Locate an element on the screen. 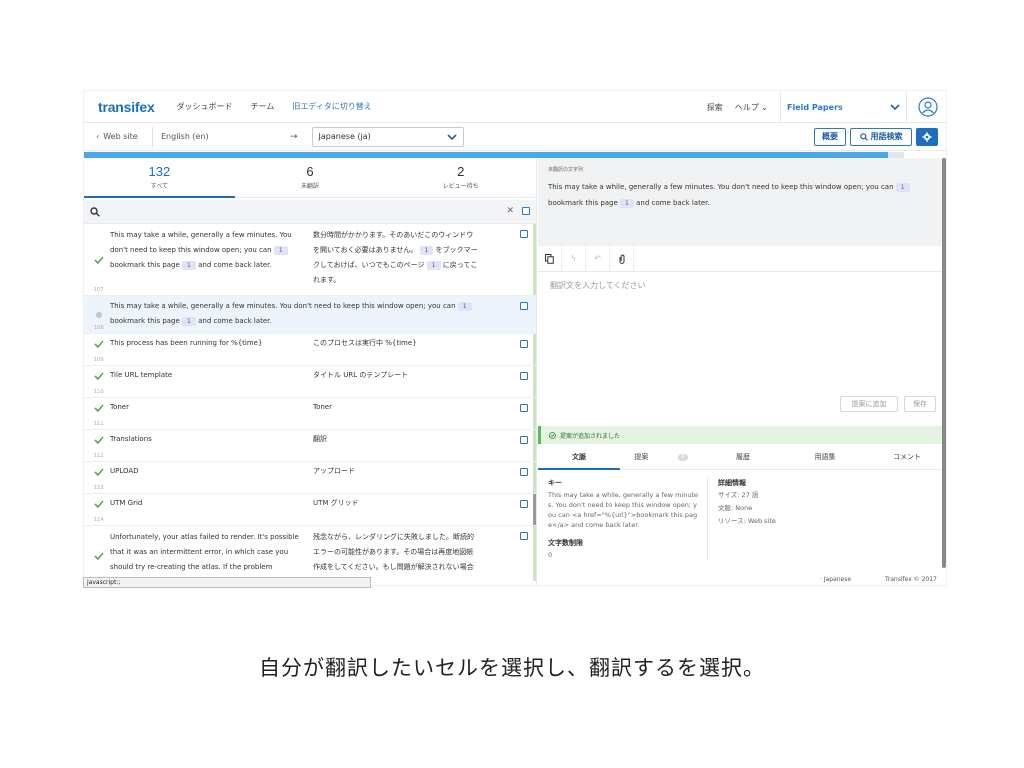 This screenshot has height=768, width=1024. table-row: 114 UTM Grid UTM グリッド is located at coordinates (310, 510).